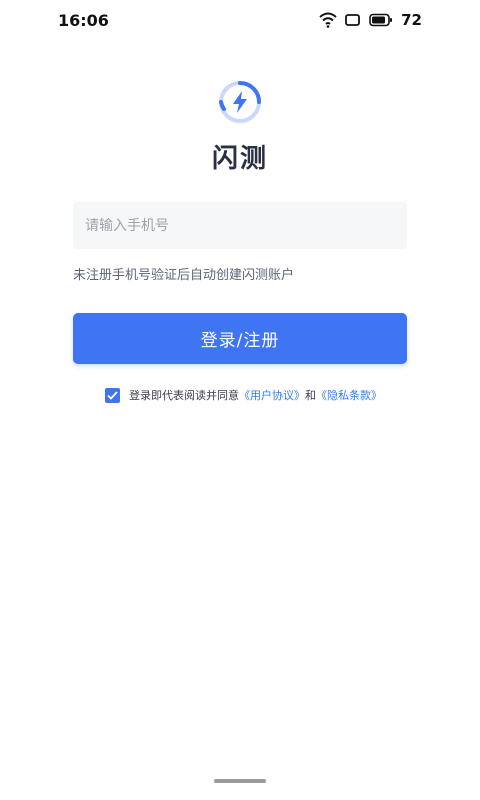 This screenshot has height=800, width=480. What do you see at coordinates (381, 20) in the screenshot?
I see `battery-icon` at bounding box center [381, 20].